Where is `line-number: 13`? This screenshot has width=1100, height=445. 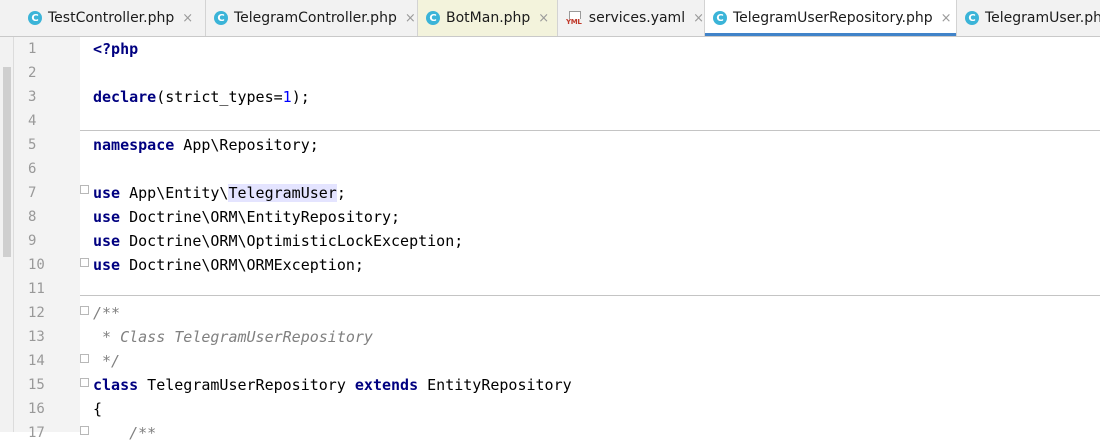
line-number: 13 is located at coordinates (36, 337).